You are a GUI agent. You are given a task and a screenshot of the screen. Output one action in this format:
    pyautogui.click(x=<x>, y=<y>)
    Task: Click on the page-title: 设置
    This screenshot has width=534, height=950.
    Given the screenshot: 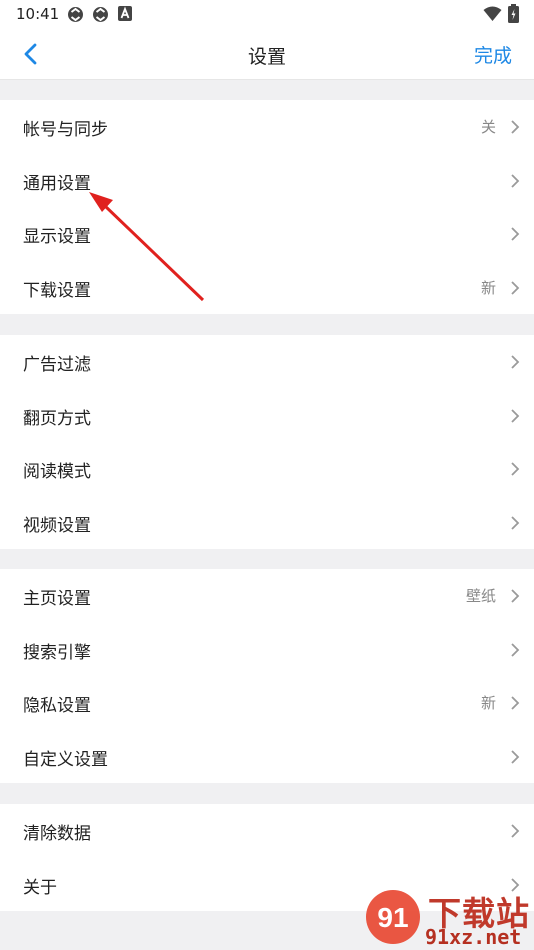 What is the action you would take?
    pyautogui.click(x=266, y=57)
    